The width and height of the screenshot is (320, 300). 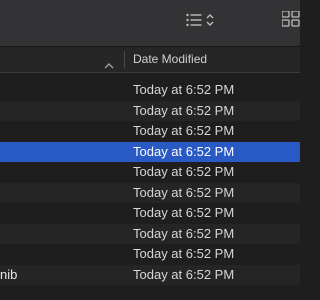 I want to click on up-down-chevron-icon, so click(x=210, y=20).